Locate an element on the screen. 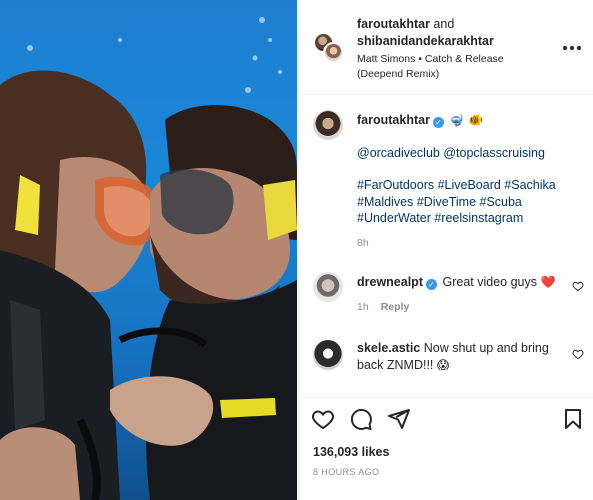  comment-emoji: 😱 is located at coordinates (443, 364).